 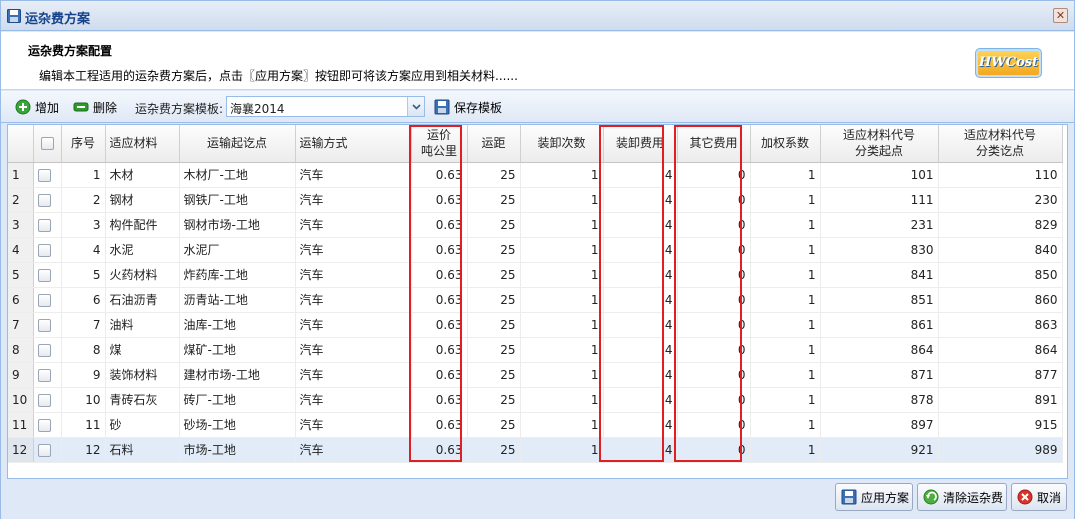 What do you see at coordinates (142, 225) in the screenshot?
I see `cell-material: 构件配件` at bounding box center [142, 225].